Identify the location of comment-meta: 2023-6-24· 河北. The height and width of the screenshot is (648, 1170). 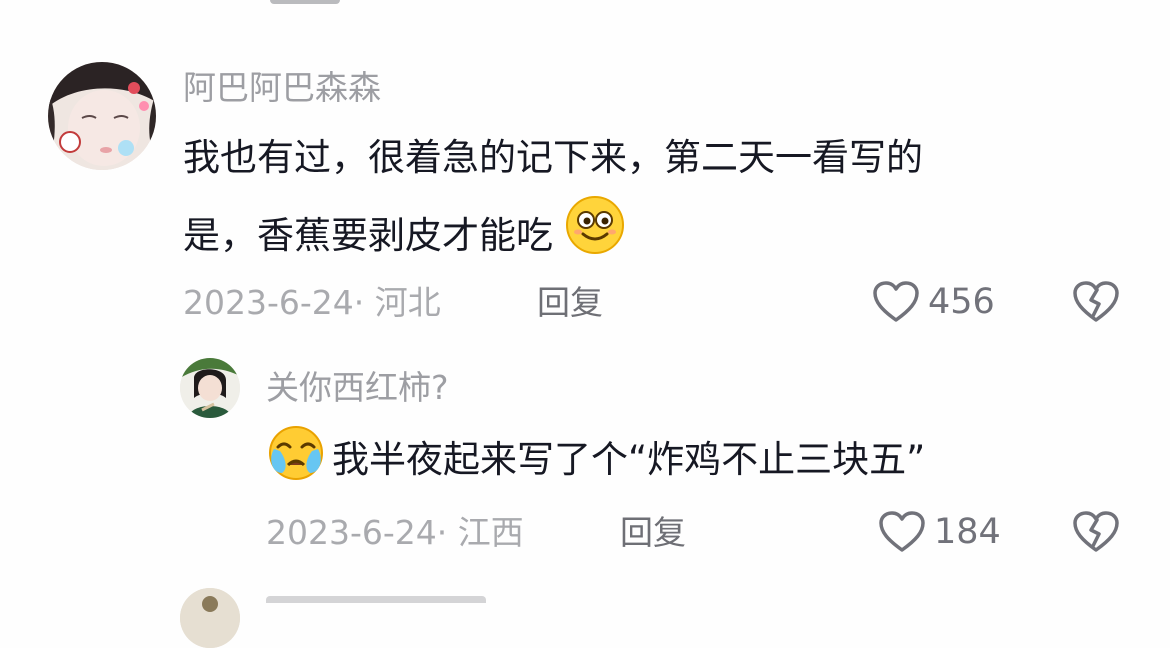
(312, 302).